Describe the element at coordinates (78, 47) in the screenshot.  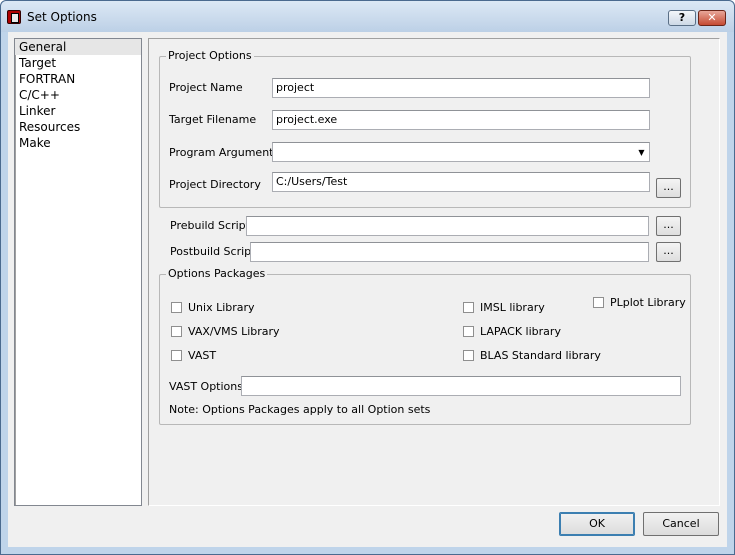
I see `category-item-general: General` at that location.